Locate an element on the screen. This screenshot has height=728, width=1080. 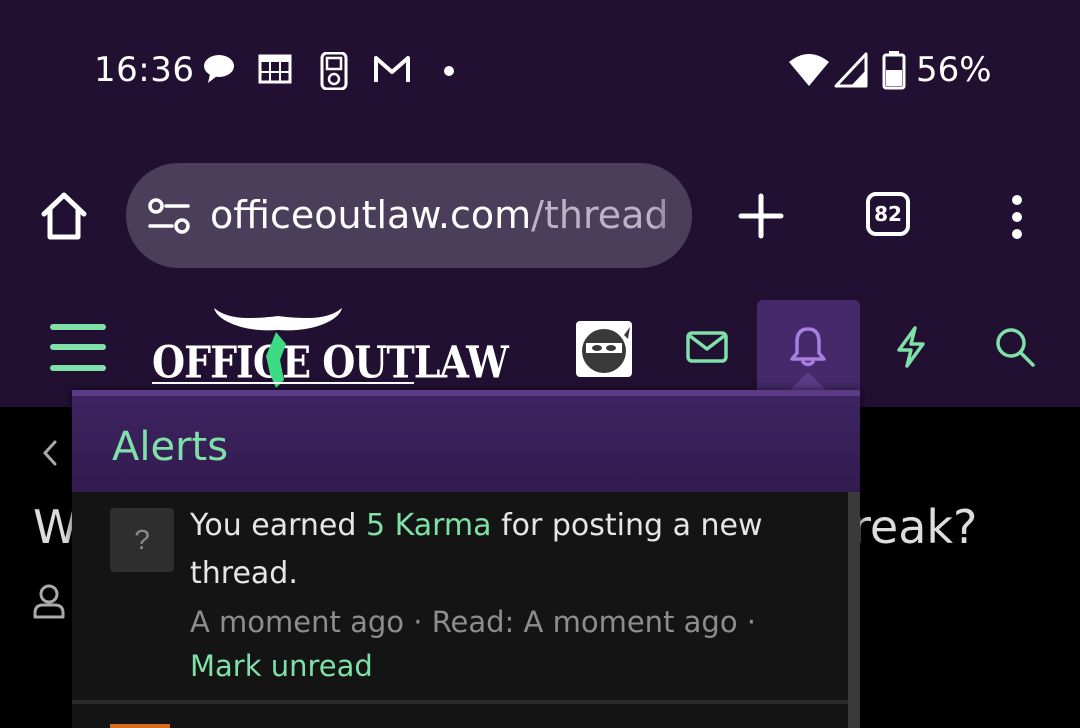
logo-underline is located at coordinates (283, 383).